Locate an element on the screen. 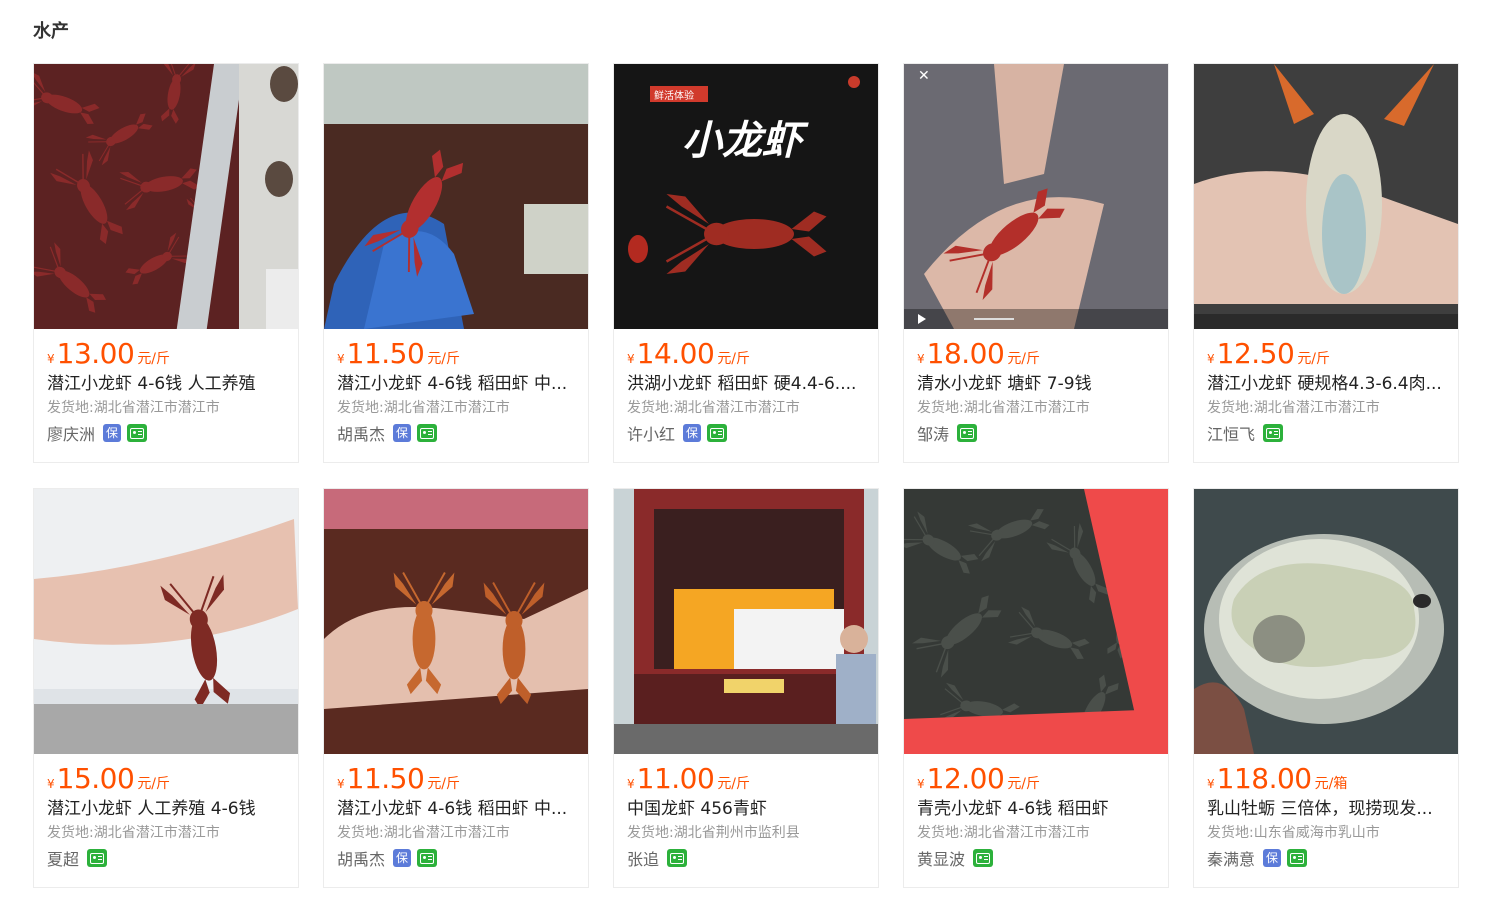  product-image: ✕ is located at coordinates (1036, 196).